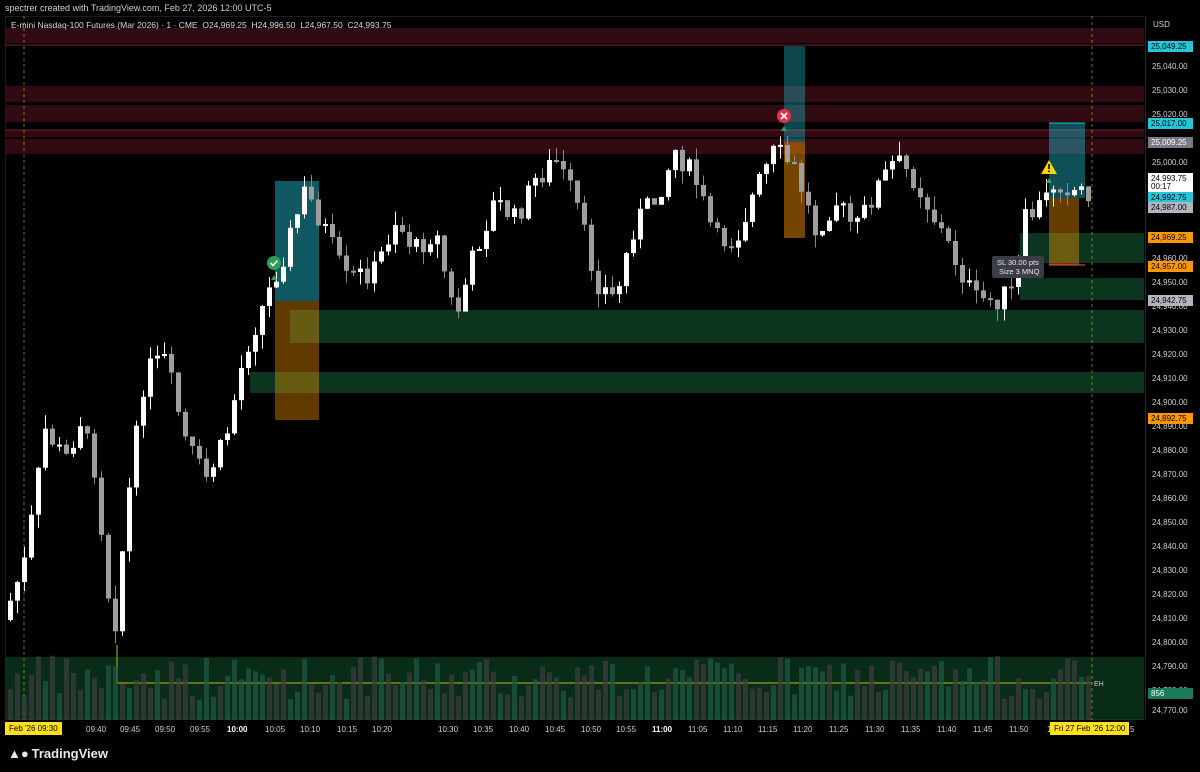 This screenshot has width=1200, height=772. I want to click on currency-label: USD, so click(1161, 24).